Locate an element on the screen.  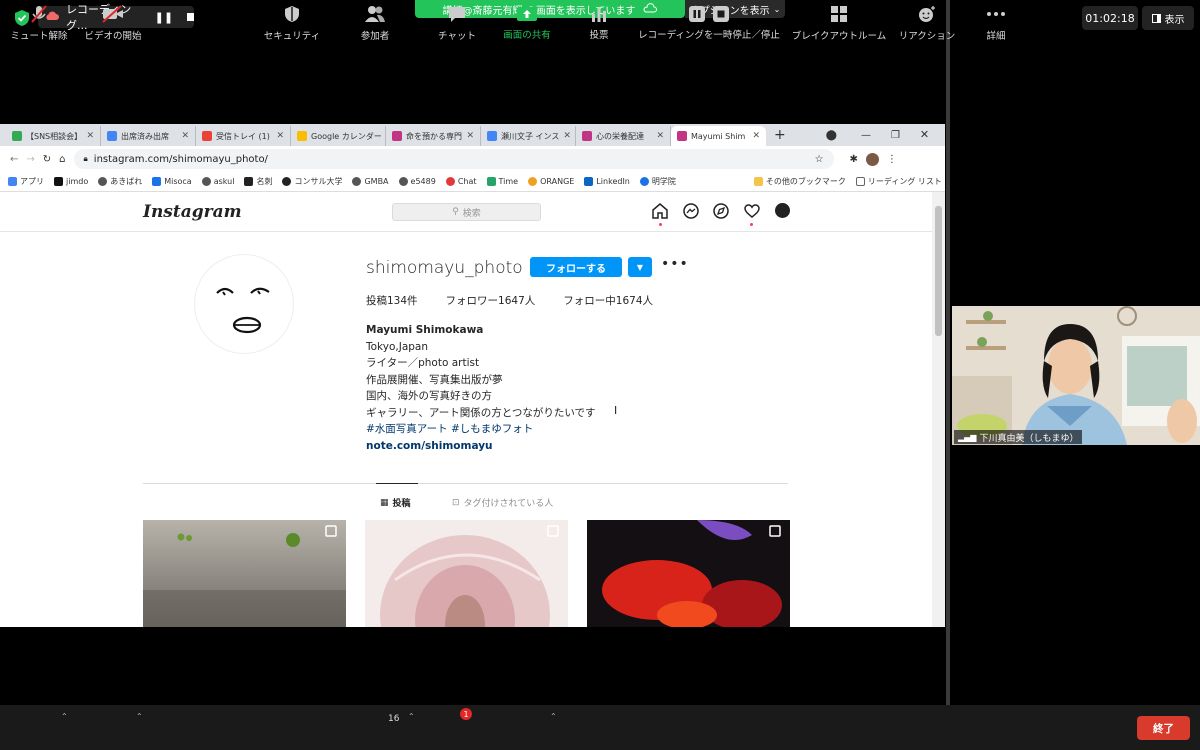
bookmark-item: askul is located at coordinates (217, 181).